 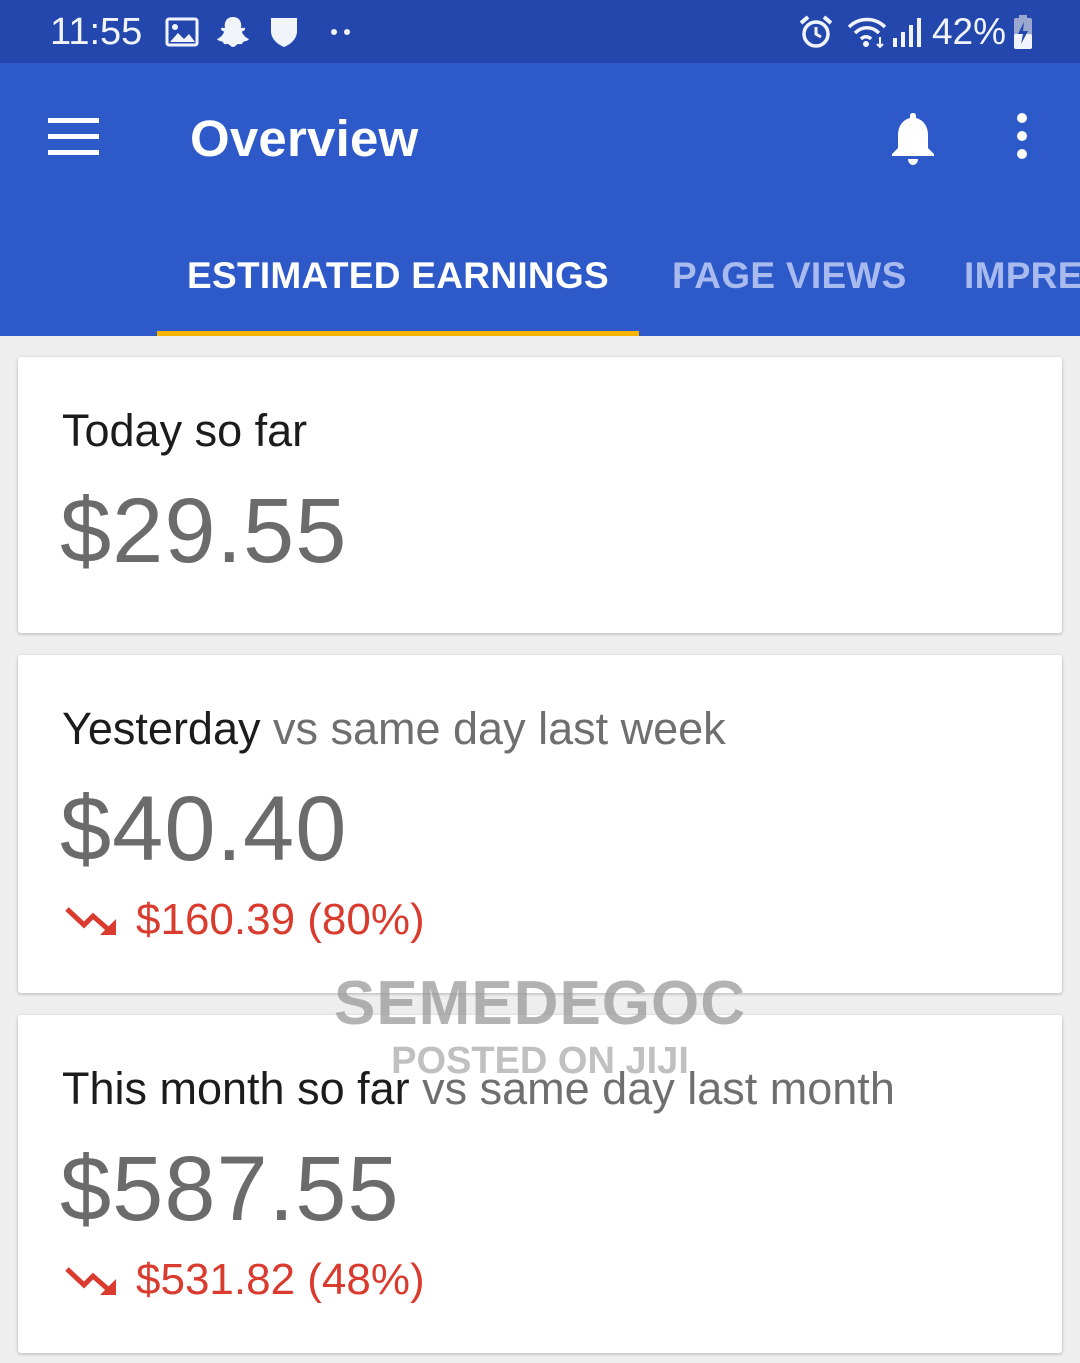 I want to click on tab-page-views: PAGE VIEWS, so click(x=789, y=283).